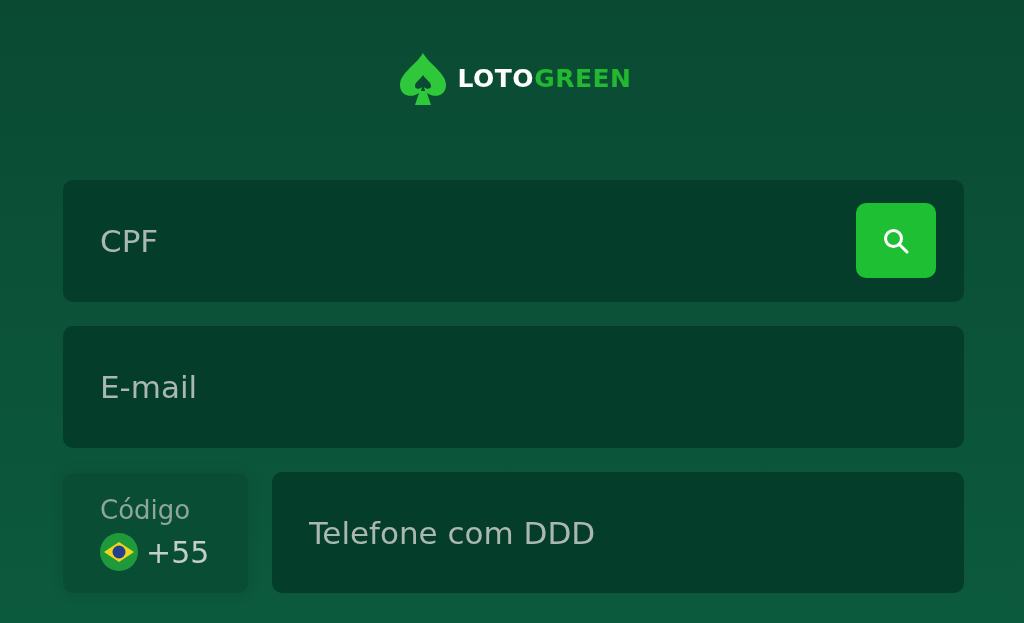 The width and height of the screenshot is (1024, 623). What do you see at coordinates (155, 532) in the screenshot?
I see `country-code-selector: Código +55` at bounding box center [155, 532].